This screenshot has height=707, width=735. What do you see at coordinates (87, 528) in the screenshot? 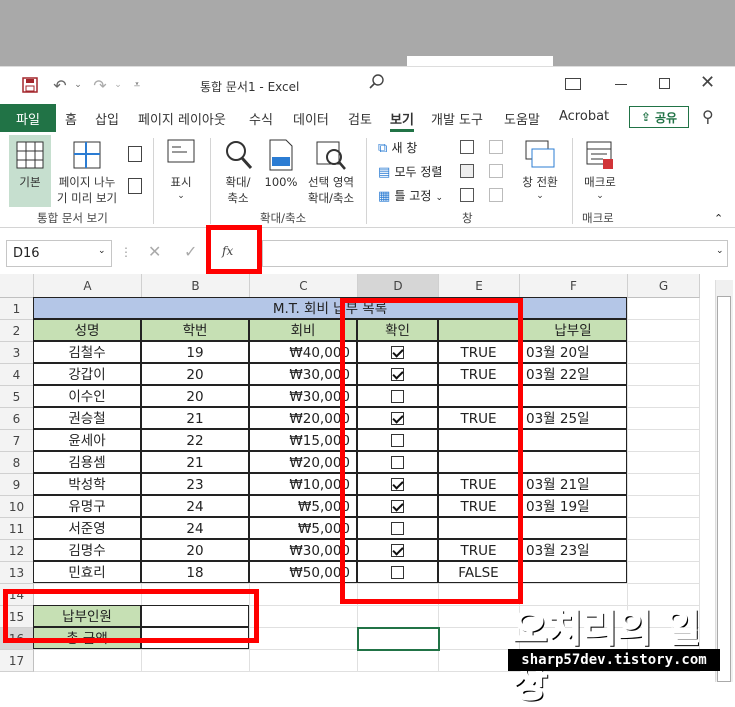
I see `name-cell: 서준영` at bounding box center [87, 528].